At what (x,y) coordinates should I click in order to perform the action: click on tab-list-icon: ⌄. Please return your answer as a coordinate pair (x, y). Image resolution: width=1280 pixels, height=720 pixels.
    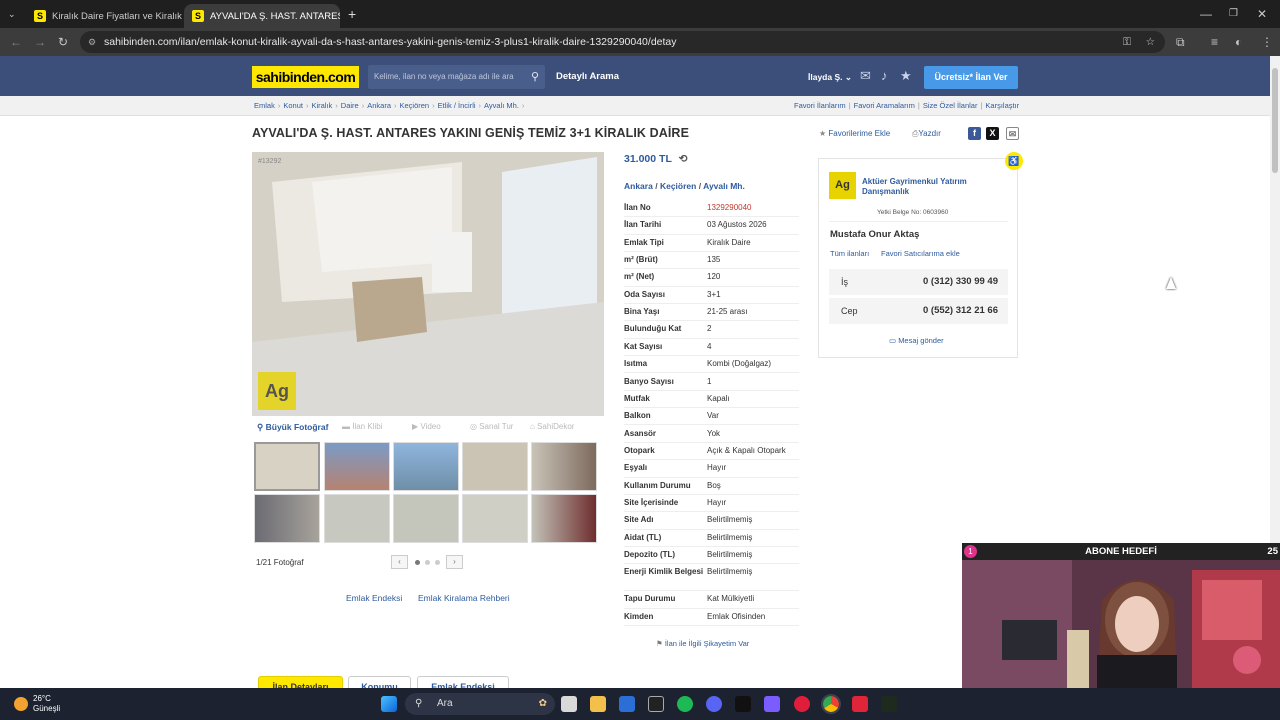
    Looking at the image, I should click on (12, 14).